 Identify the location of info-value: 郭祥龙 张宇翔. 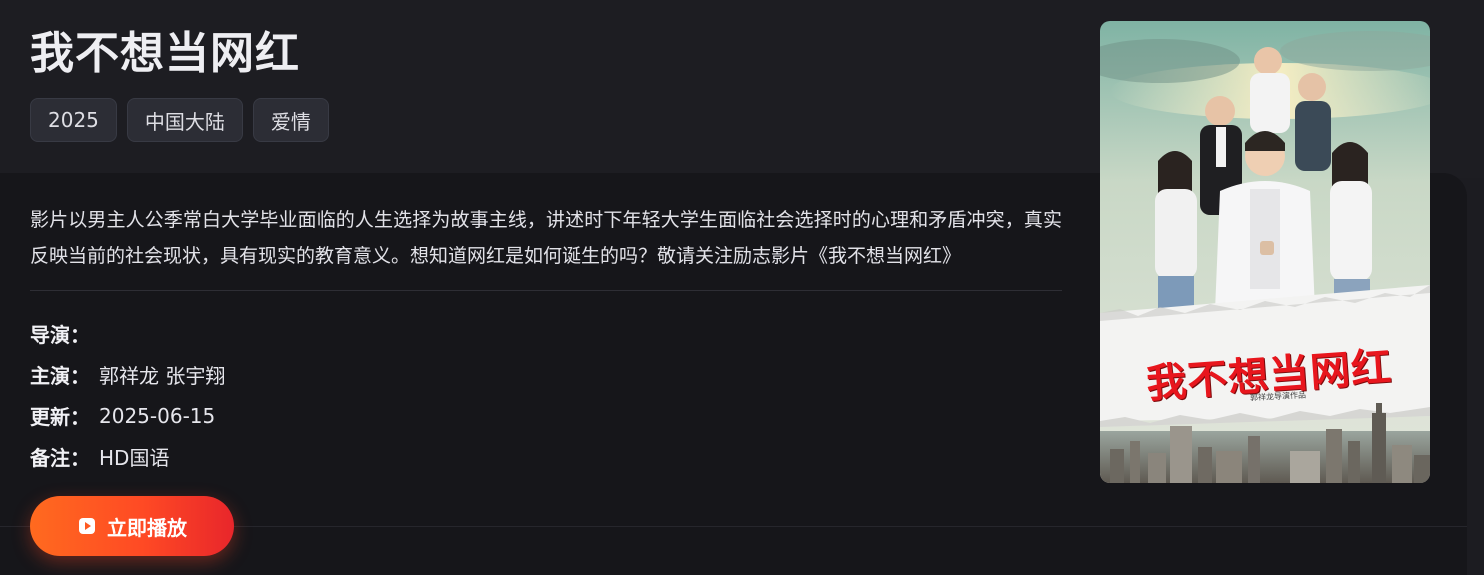
(162, 376).